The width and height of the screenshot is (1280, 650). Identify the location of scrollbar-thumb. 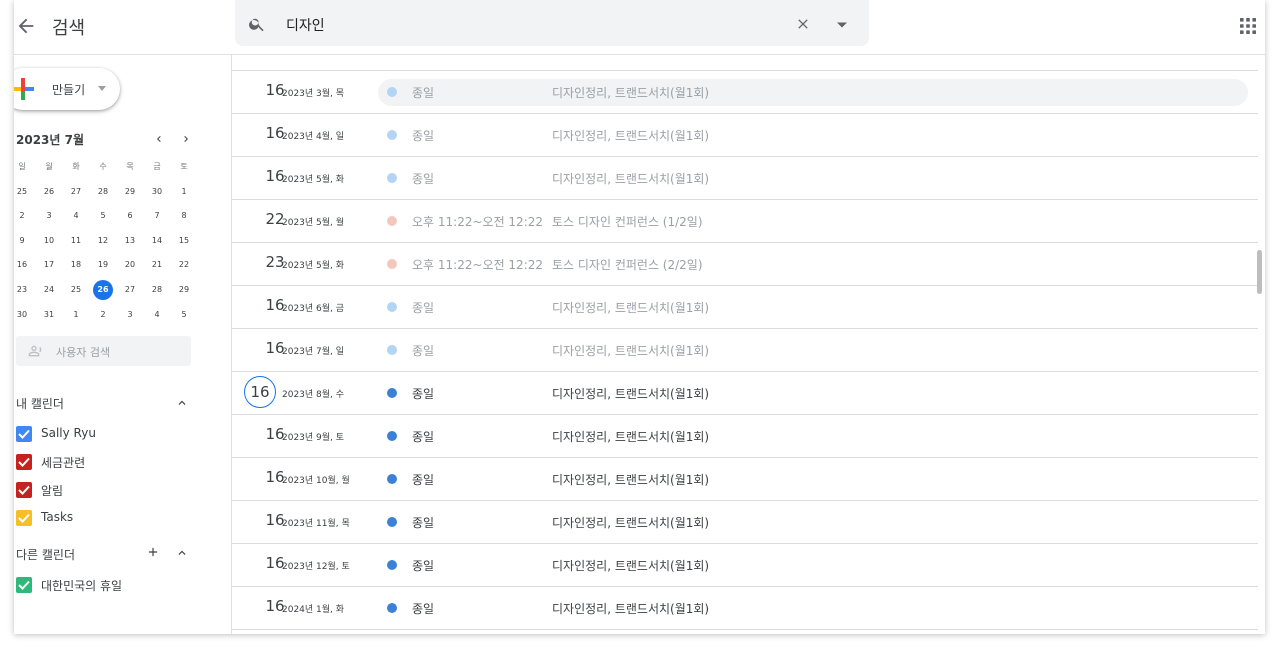
(1259, 272).